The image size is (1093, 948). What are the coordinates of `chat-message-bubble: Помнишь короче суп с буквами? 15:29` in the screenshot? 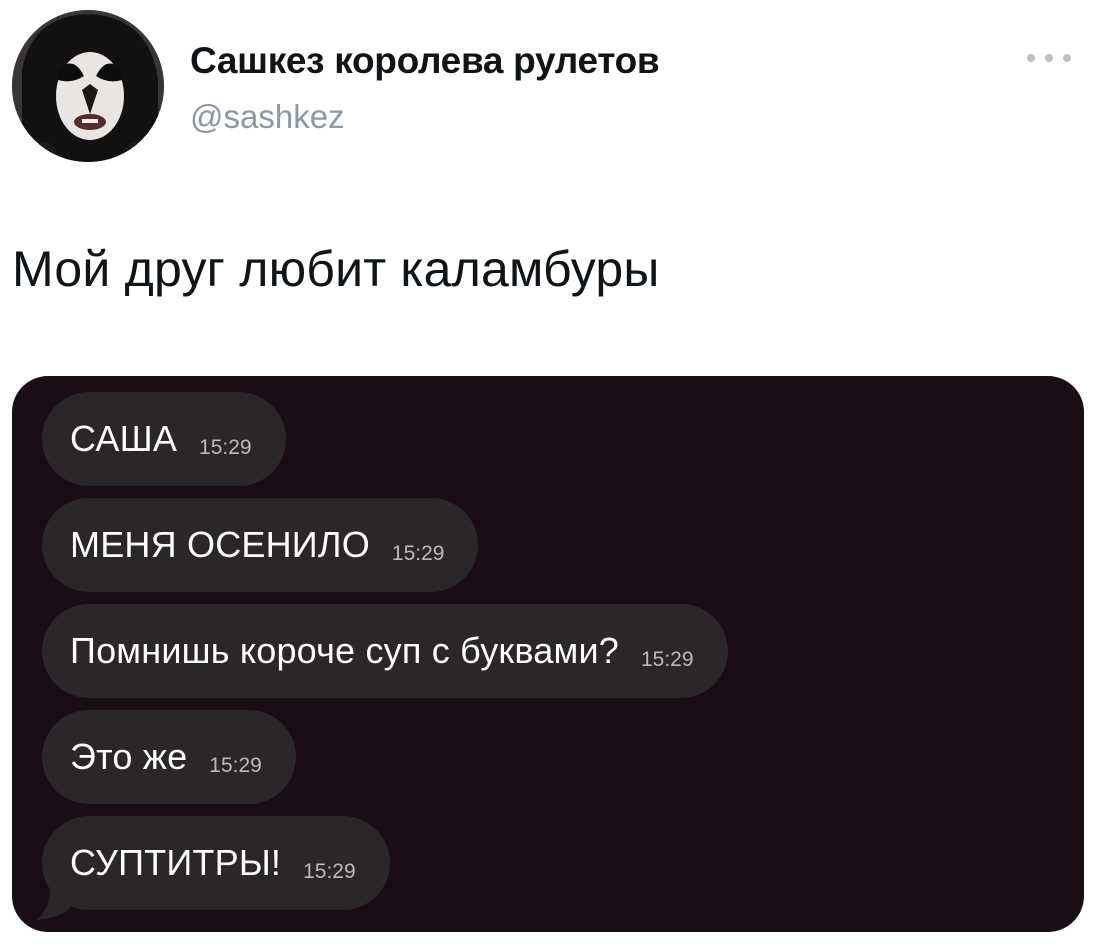 It's located at (385, 651).